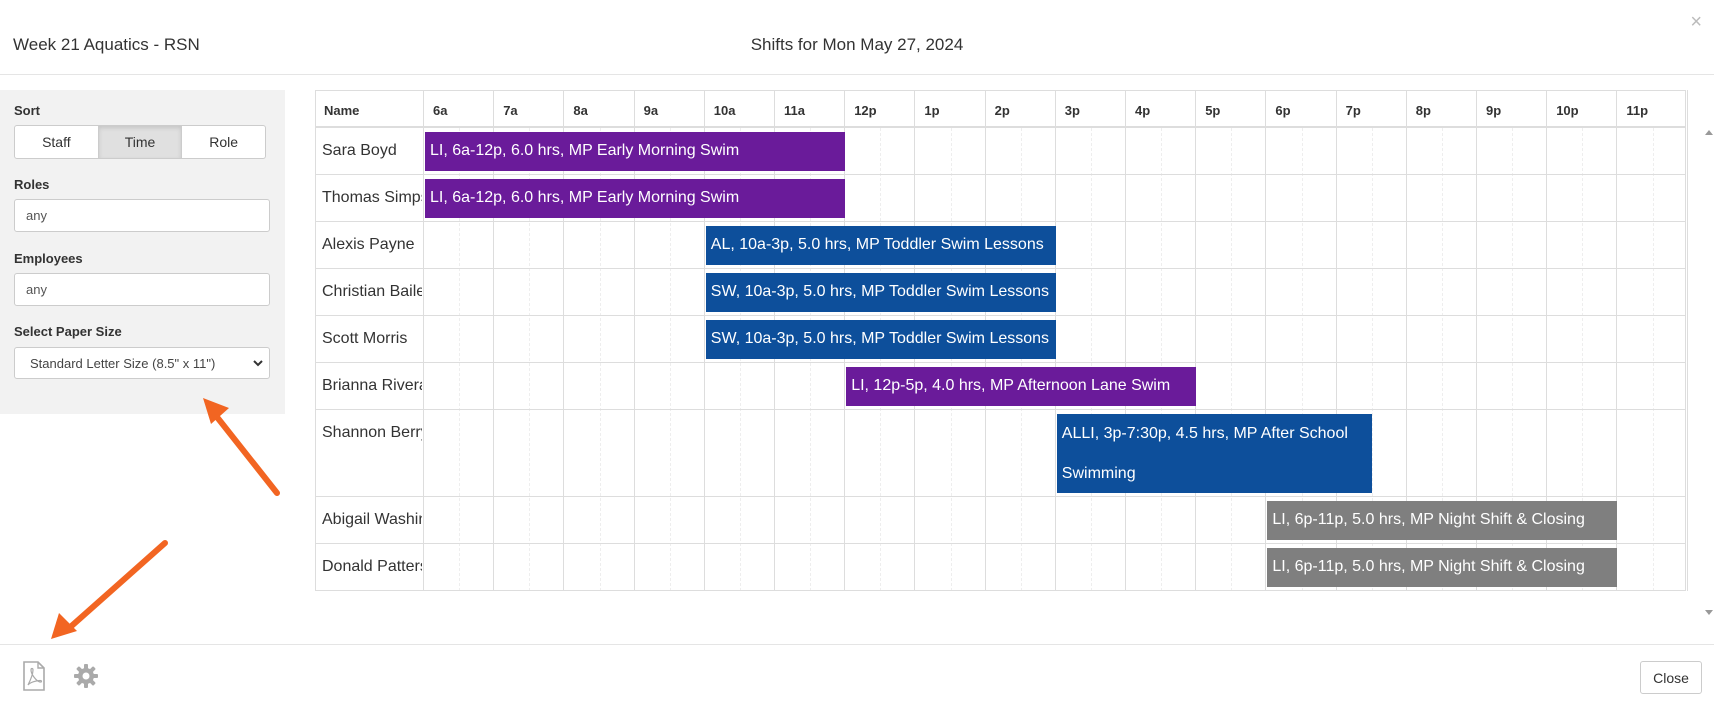 This screenshot has width=1714, height=715. Describe the element at coordinates (86, 676) in the screenshot. I see `gear-icon` at that location.